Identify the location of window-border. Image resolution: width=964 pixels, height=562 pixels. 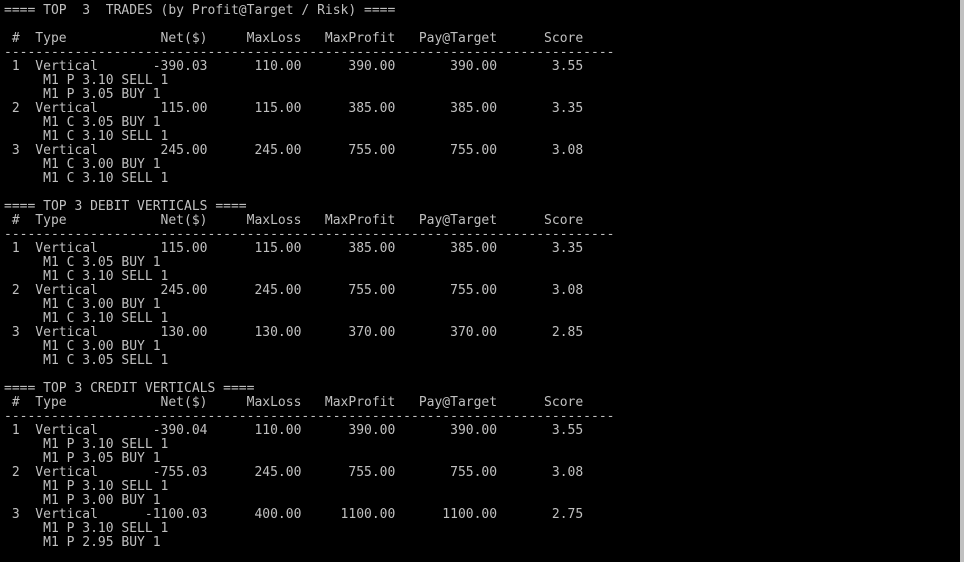
(962, 281).